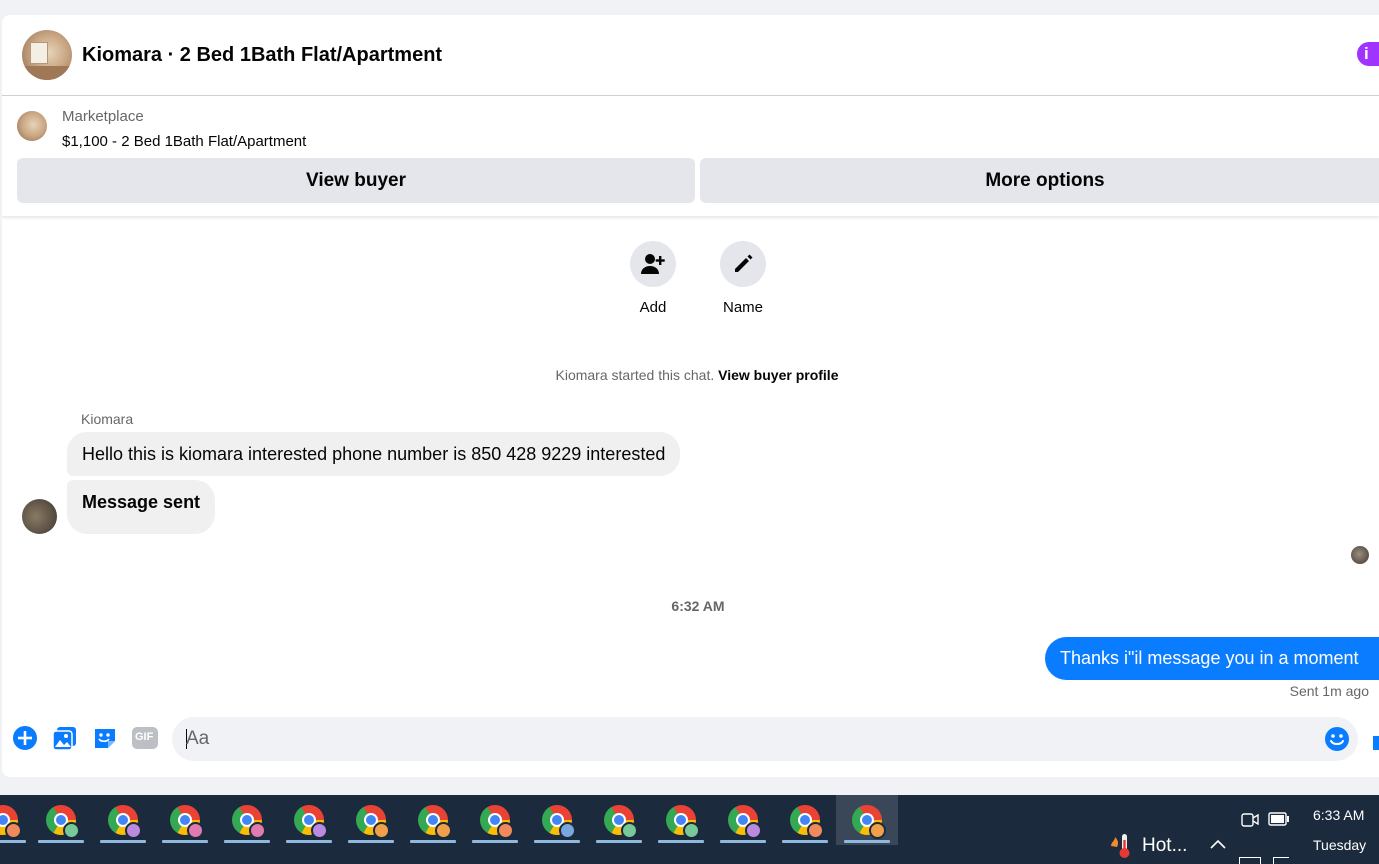  I want to click on send-like-icon, so click(1376, 743).